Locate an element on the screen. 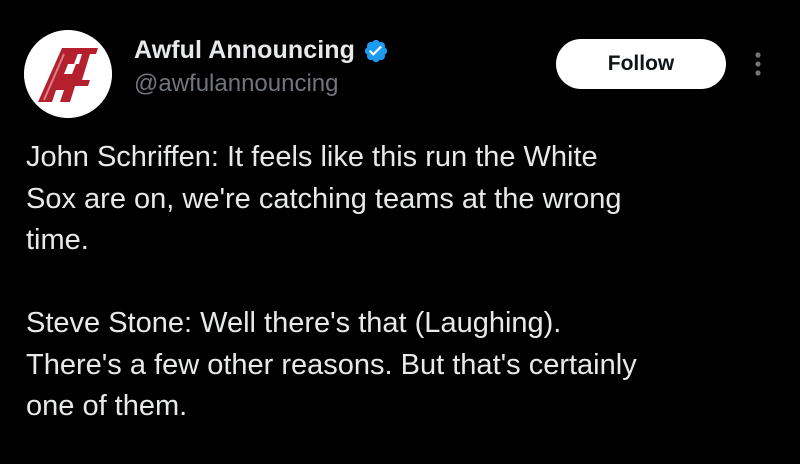  author-name-row: Awful Announcing is located at coordinates (261, 50).